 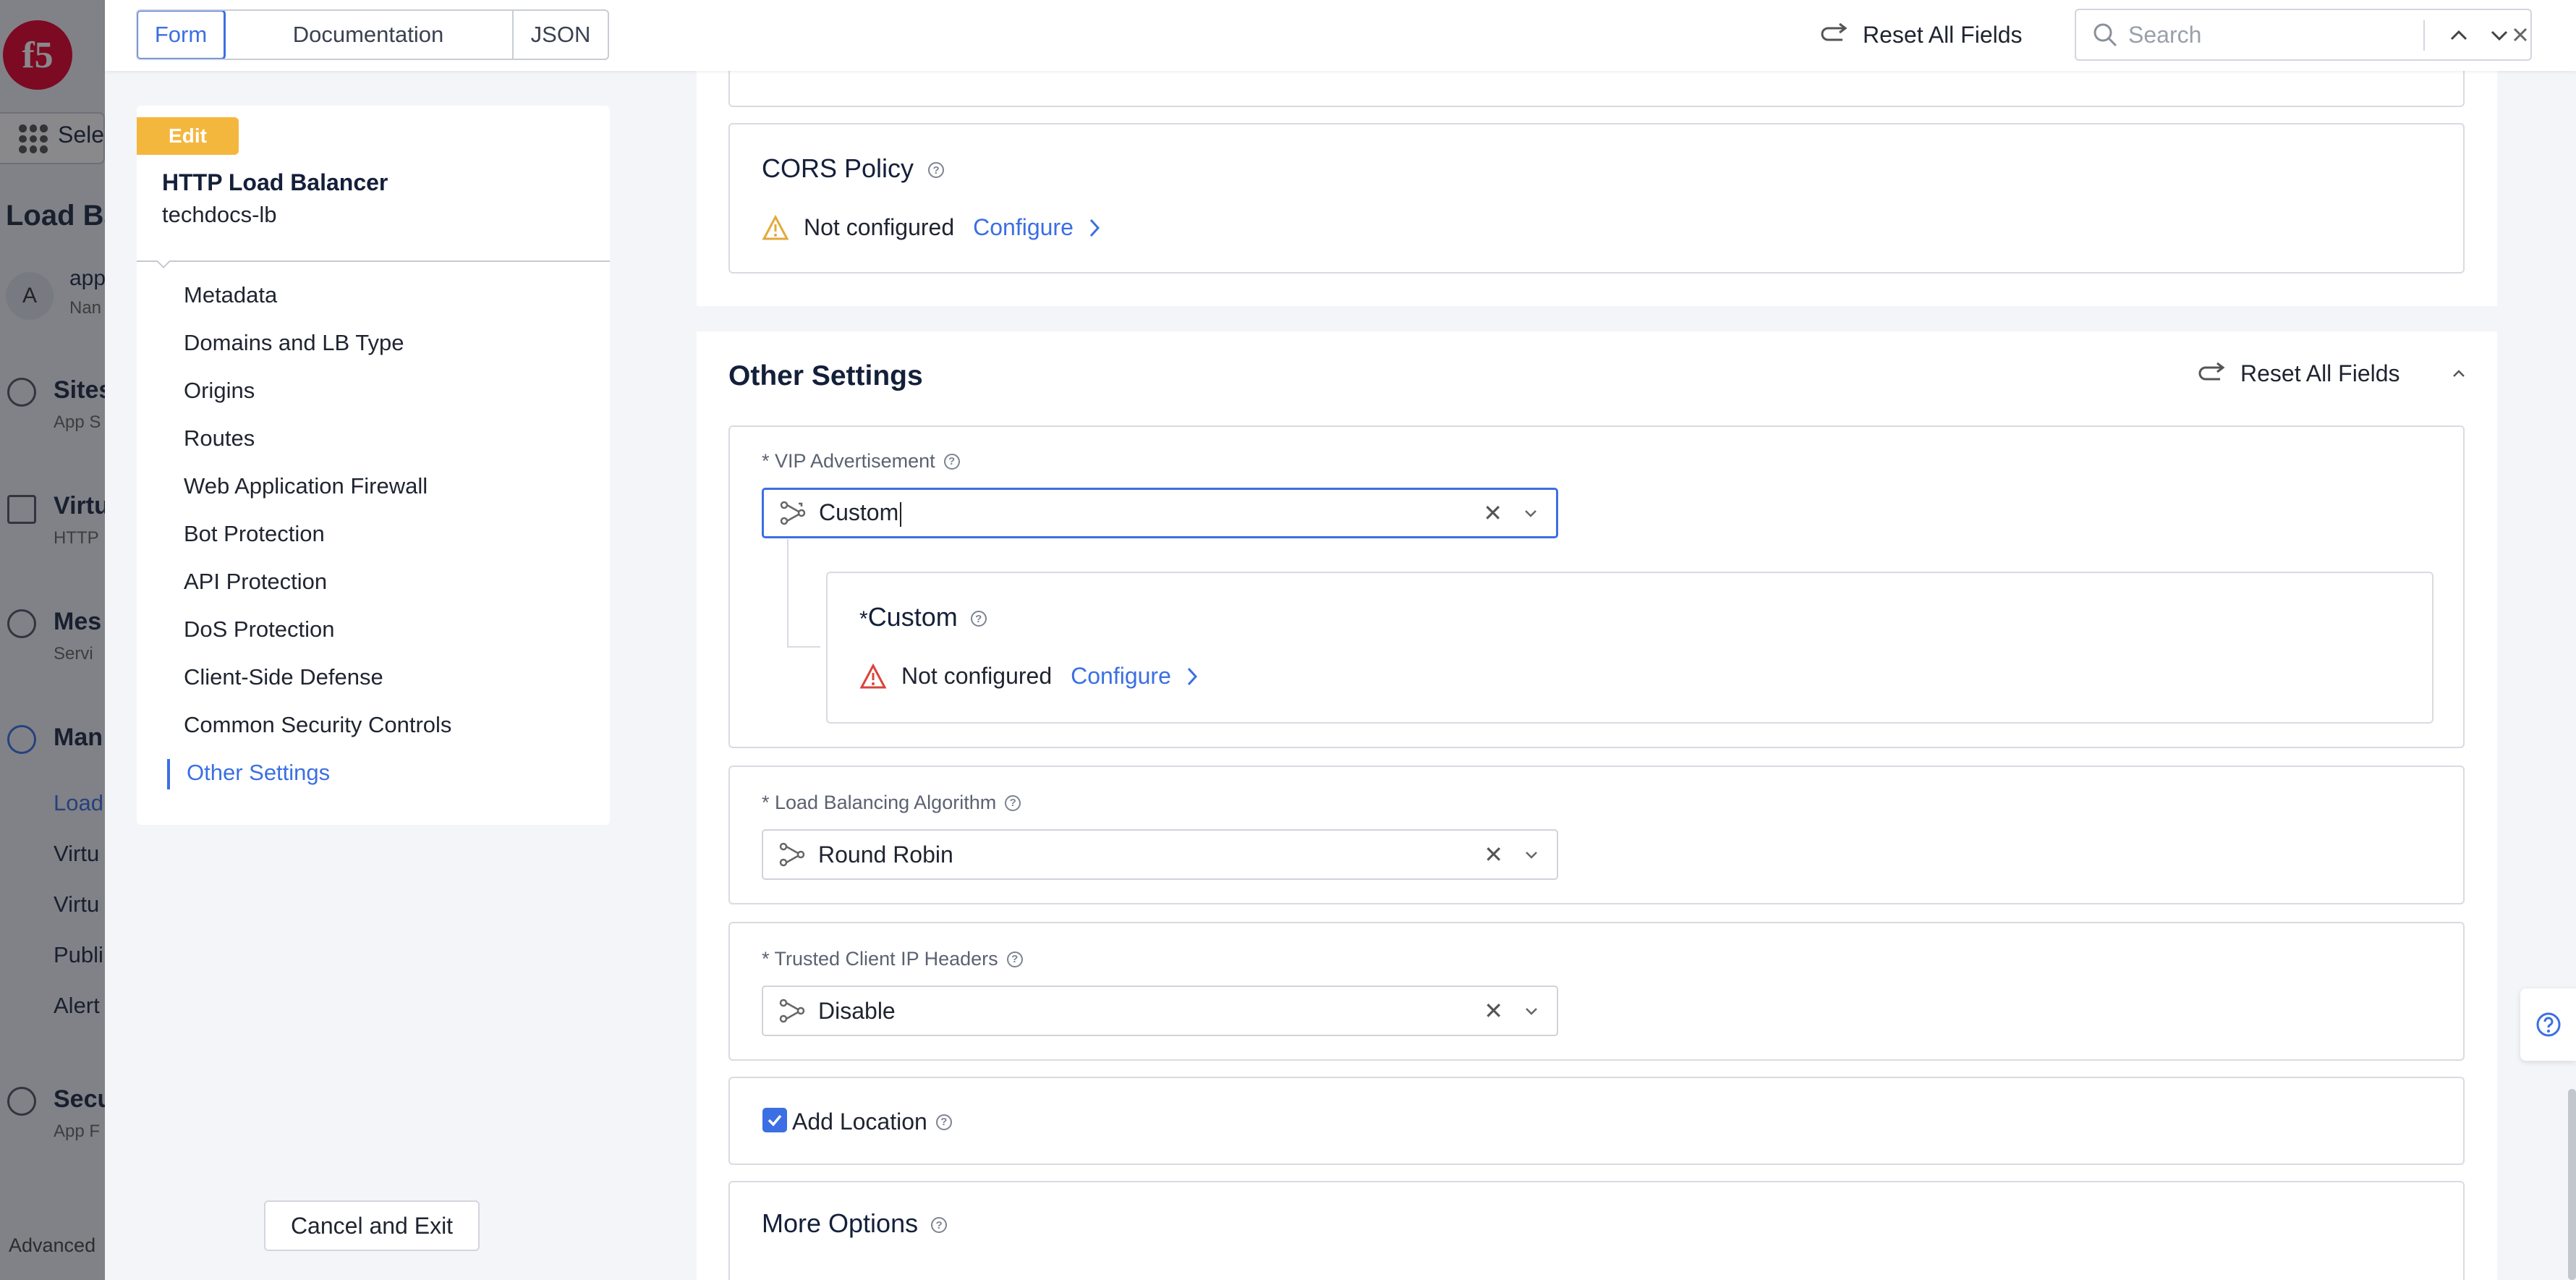 What do you see at coordinates (168, 774) in the screenshot?
I see `active-indicator` at bounding box center [168, 774].